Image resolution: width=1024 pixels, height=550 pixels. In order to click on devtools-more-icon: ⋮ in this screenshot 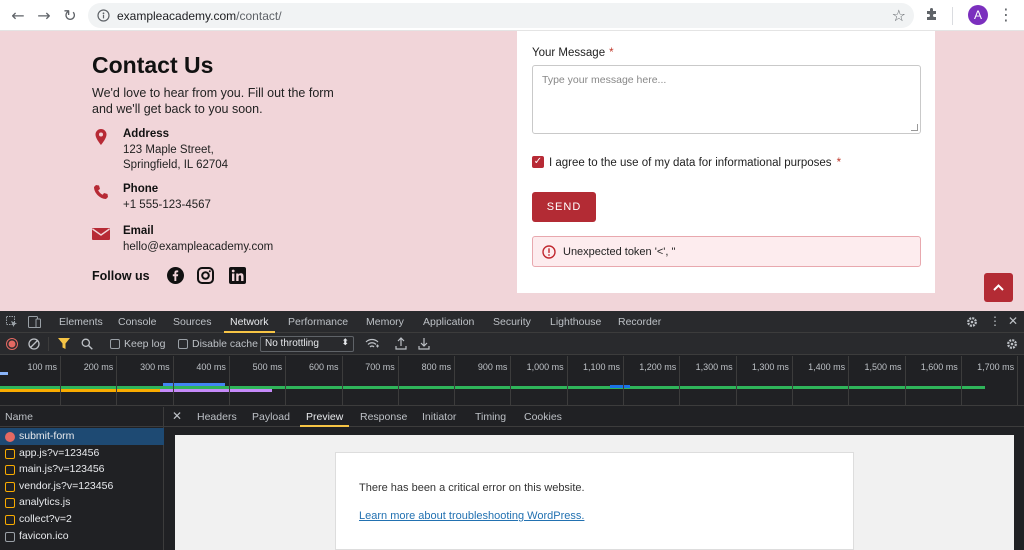, I will do `click(995, 321)`.